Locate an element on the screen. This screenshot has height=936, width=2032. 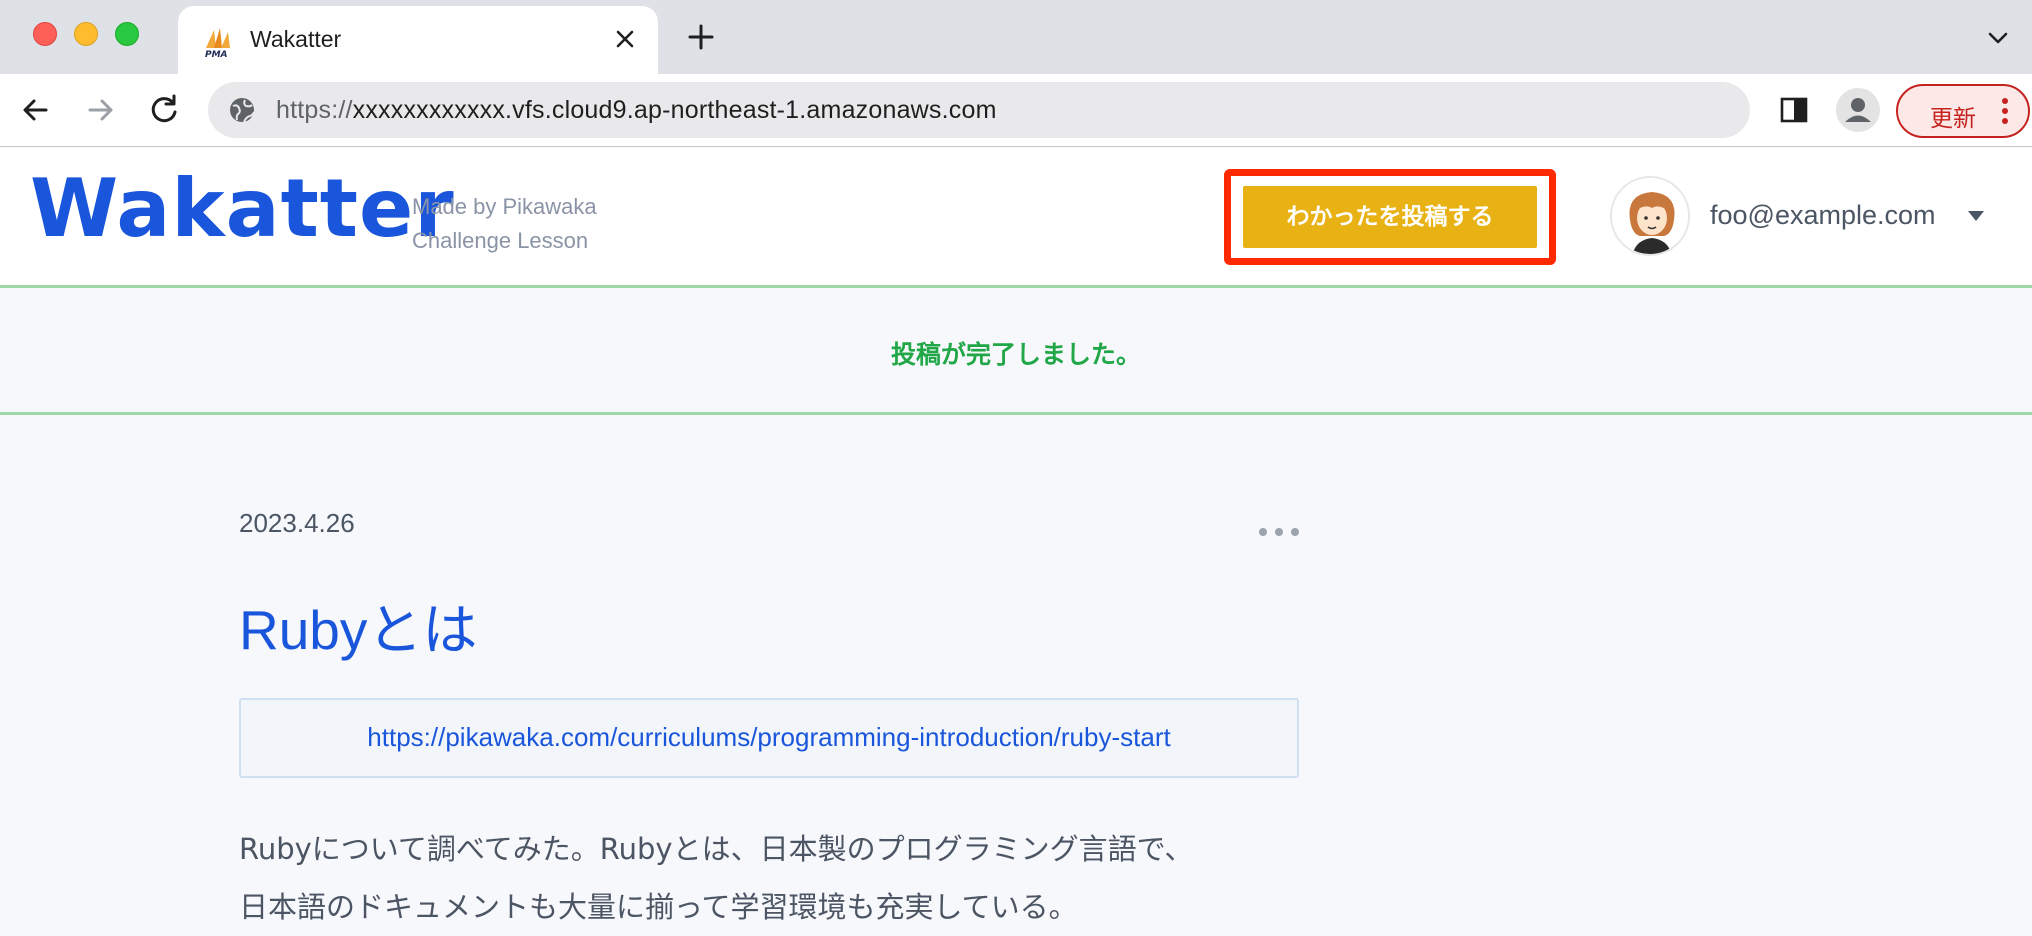
post-body-line-2: 日本語のドキュメントも大量に揃って学習環境も充実している。 is located at coordinates (658, 907).